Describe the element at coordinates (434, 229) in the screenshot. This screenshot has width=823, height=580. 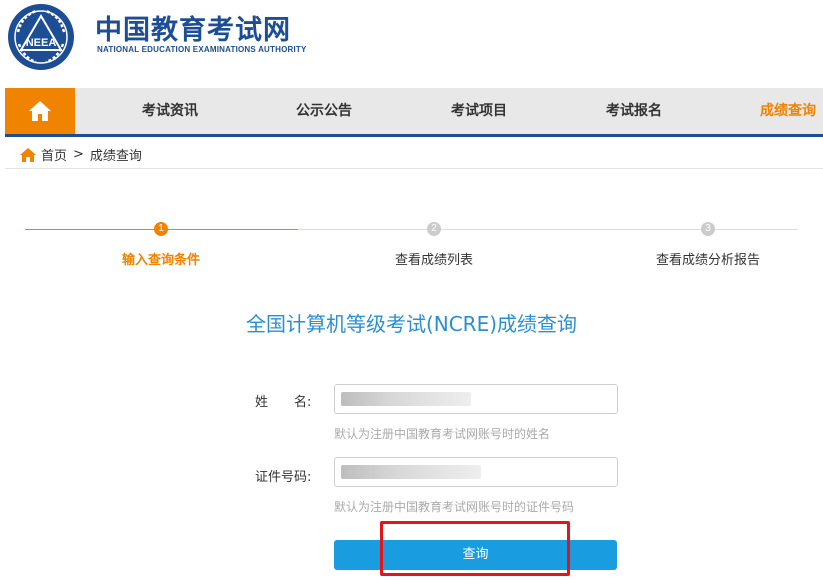
I see `step-2-dot: 2` at that location.